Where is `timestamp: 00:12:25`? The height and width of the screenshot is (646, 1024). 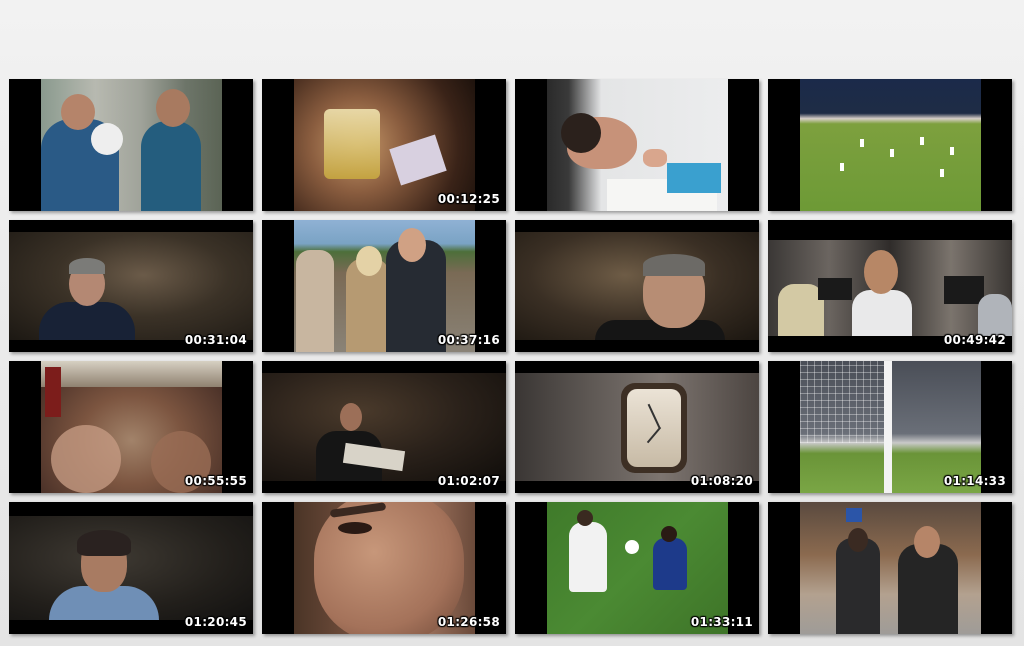 timestamp: 00:12:25 is located at coordinates (468, 199).